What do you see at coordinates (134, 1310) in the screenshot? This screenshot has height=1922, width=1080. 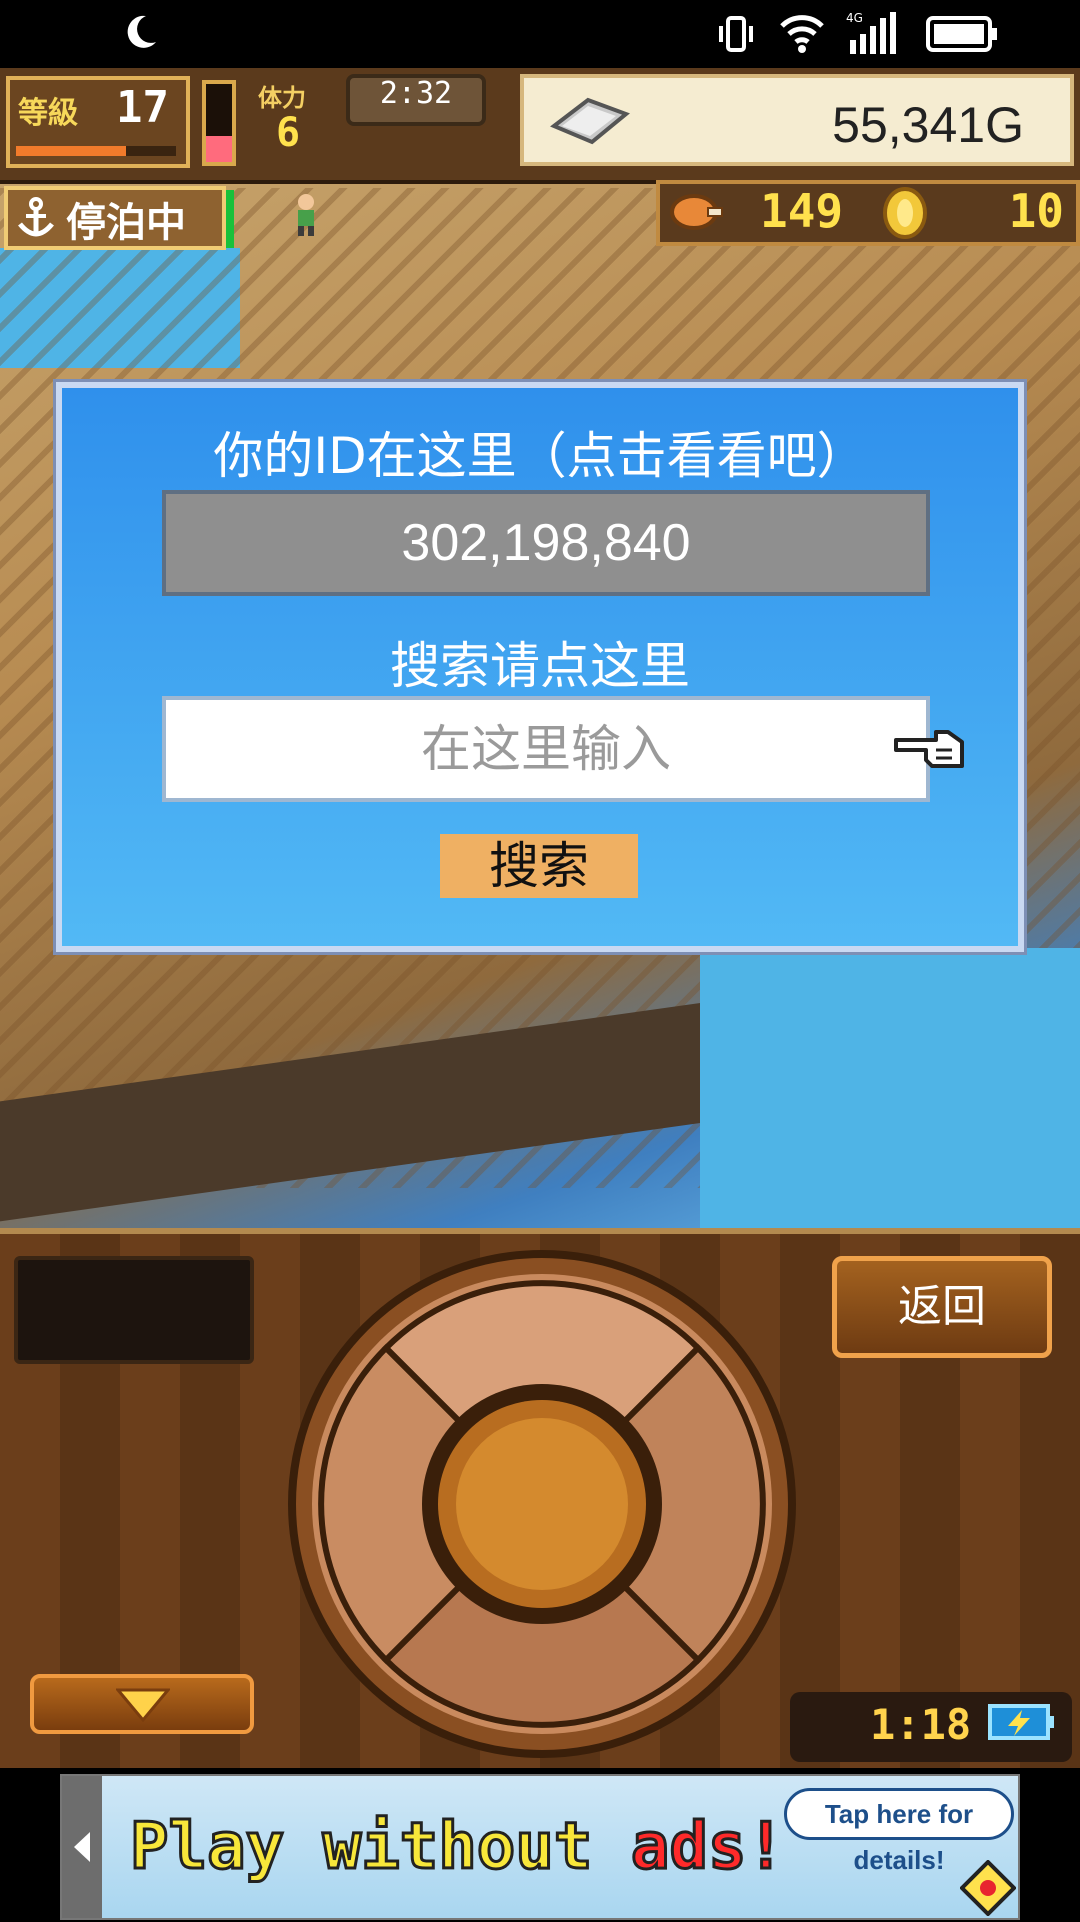 I see `info-slot` at bounding box center [134, 1310].